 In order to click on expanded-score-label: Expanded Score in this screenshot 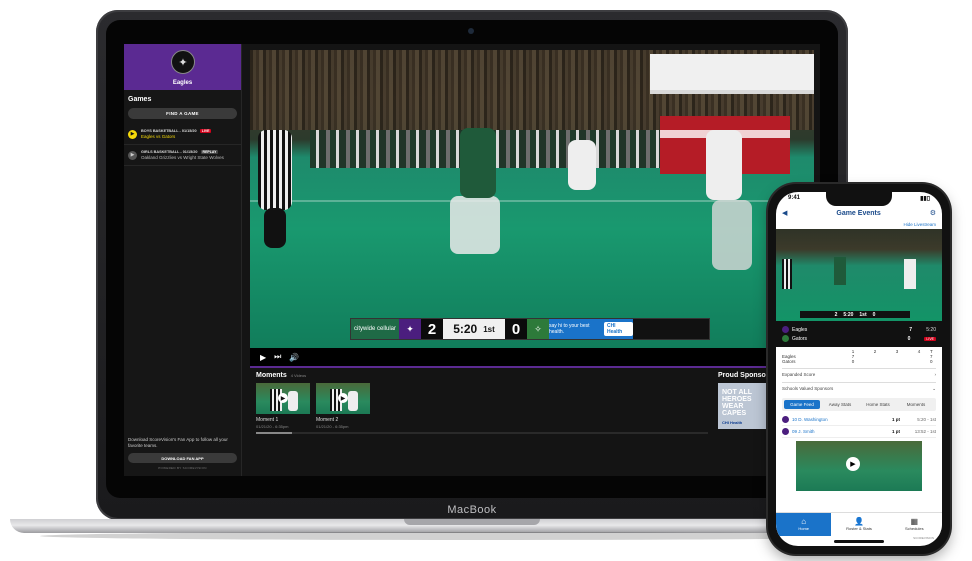, I will do `click(799, 374)`.